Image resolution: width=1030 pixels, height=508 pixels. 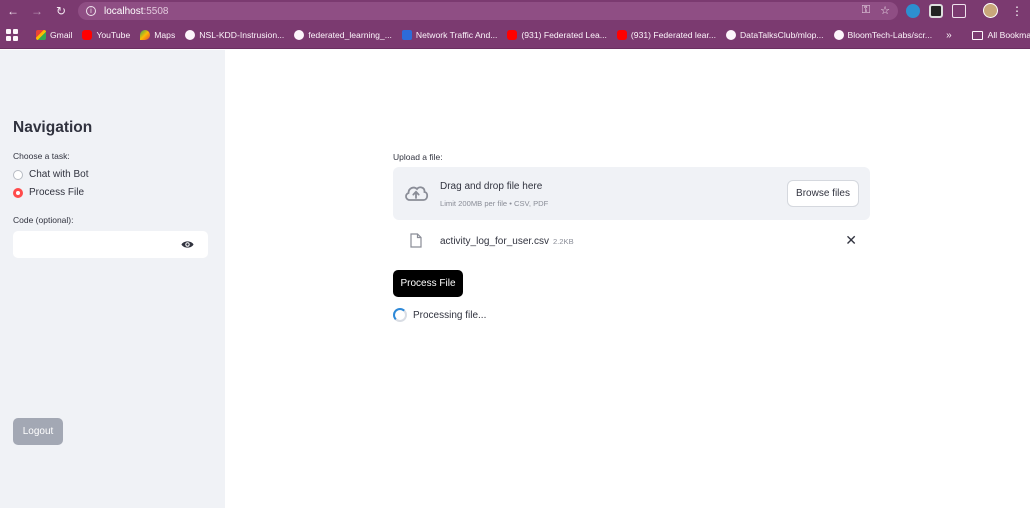 I want to click on maps-icon, so click(x=145, y=35).